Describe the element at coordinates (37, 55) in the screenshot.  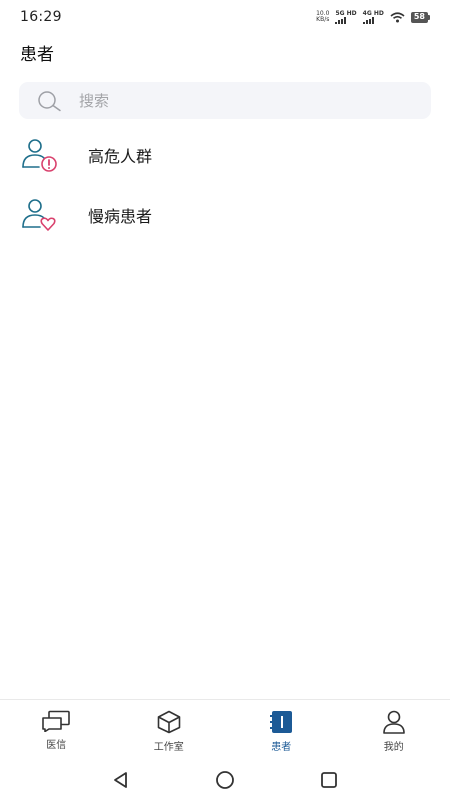
I see `page-title: 患者` at that location.